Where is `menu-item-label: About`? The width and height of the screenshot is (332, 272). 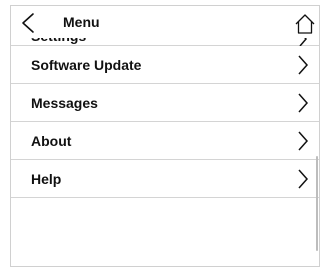 menu-item-label: About is located at coordinates (51, 140).